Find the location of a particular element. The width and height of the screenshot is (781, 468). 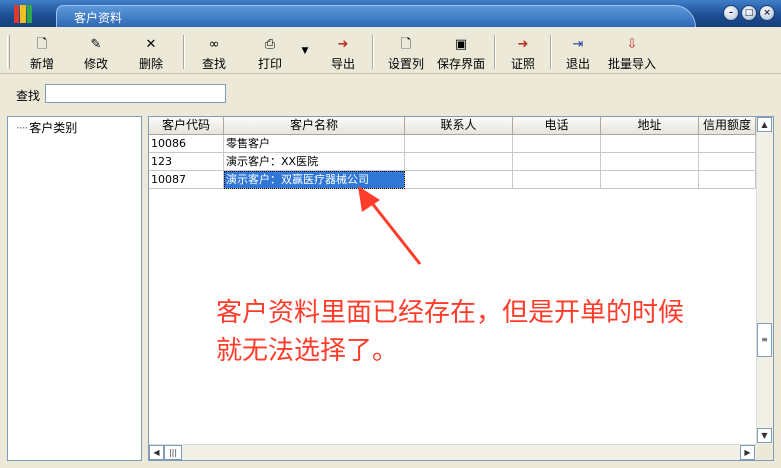

table-cell: 123 is located at coordinates (186, 162).